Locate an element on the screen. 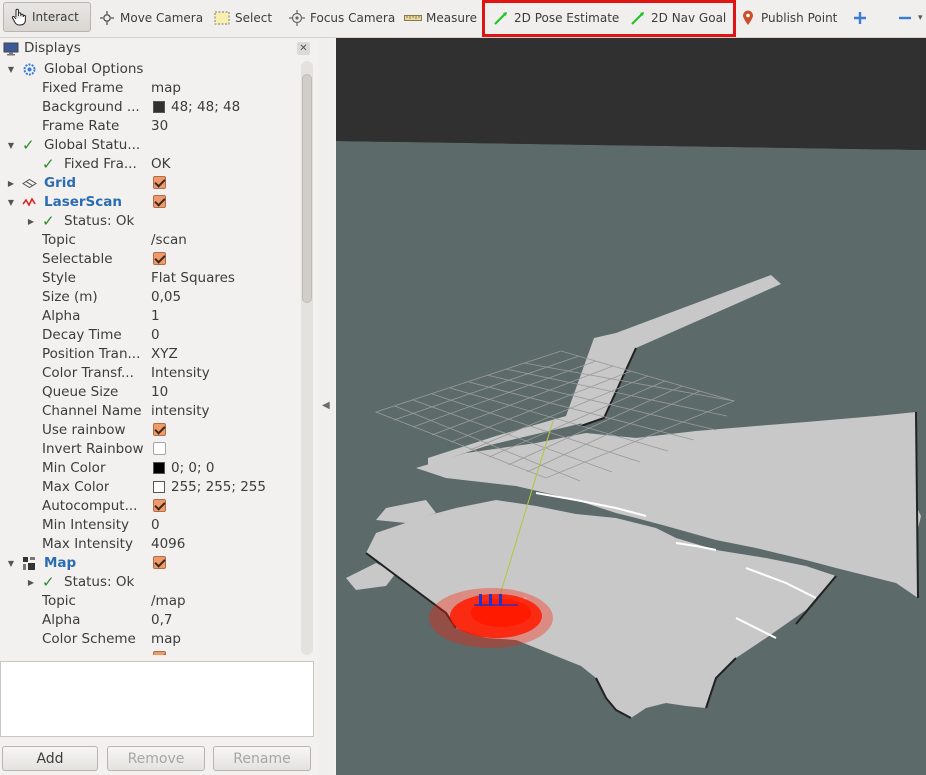 The width and height of the screenshot is (926, 775). measure-tool-button: Measure is located at coordinates (440, 18).